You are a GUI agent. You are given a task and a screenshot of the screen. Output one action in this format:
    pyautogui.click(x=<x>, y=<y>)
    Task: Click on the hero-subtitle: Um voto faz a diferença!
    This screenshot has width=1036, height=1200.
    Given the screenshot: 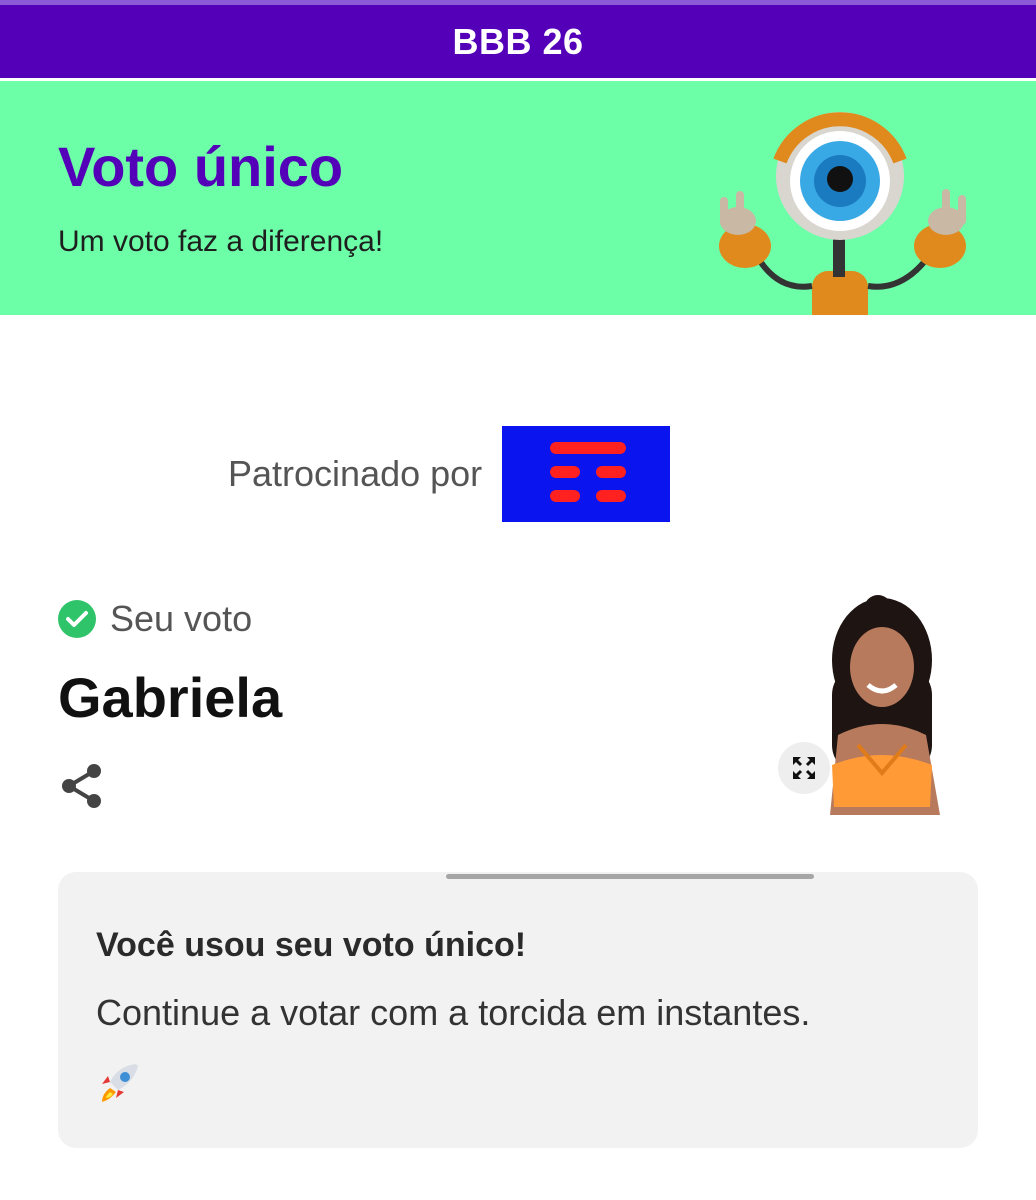 What is the action you would take?
    pyautogui.click(x=221, y=241)
    